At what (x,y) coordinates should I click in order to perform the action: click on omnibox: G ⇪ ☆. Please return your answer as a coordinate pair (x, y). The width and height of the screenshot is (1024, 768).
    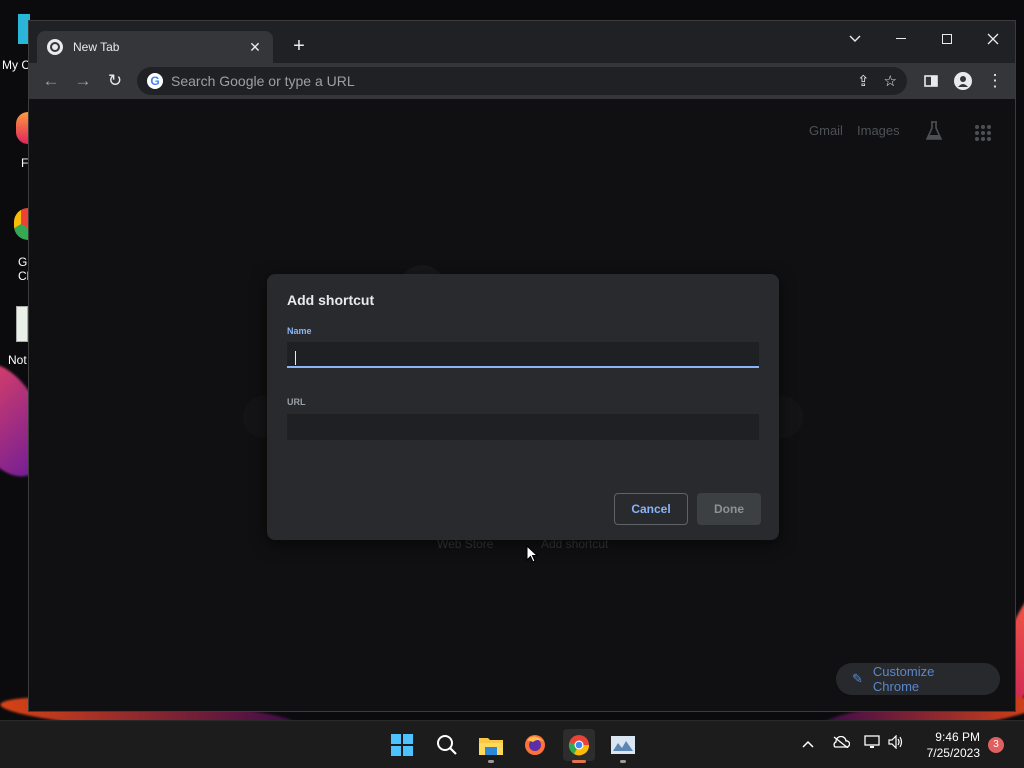
    Looking at the image, I should click on (522, 81).